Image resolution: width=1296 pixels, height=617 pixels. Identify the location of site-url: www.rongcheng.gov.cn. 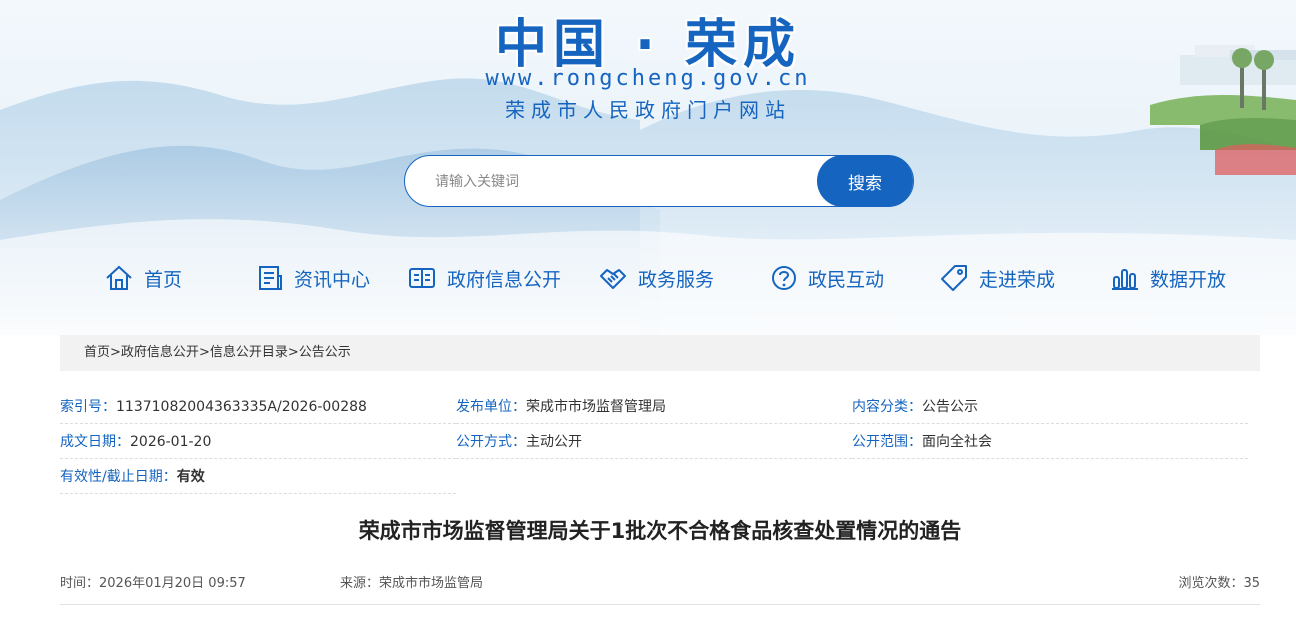
(648, 78).